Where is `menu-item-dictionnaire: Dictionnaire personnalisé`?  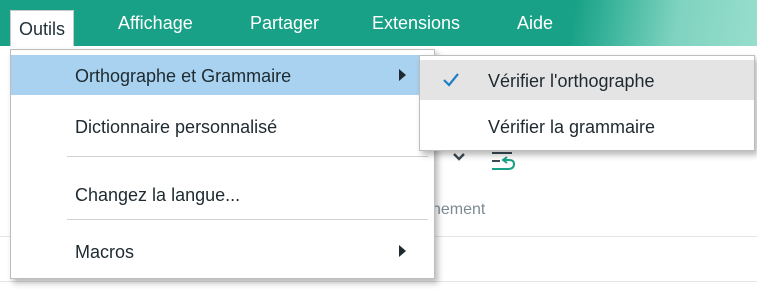 menu-item-dictionnaire: Dictionnaire personnalisé is located at coordinates (222, 126).